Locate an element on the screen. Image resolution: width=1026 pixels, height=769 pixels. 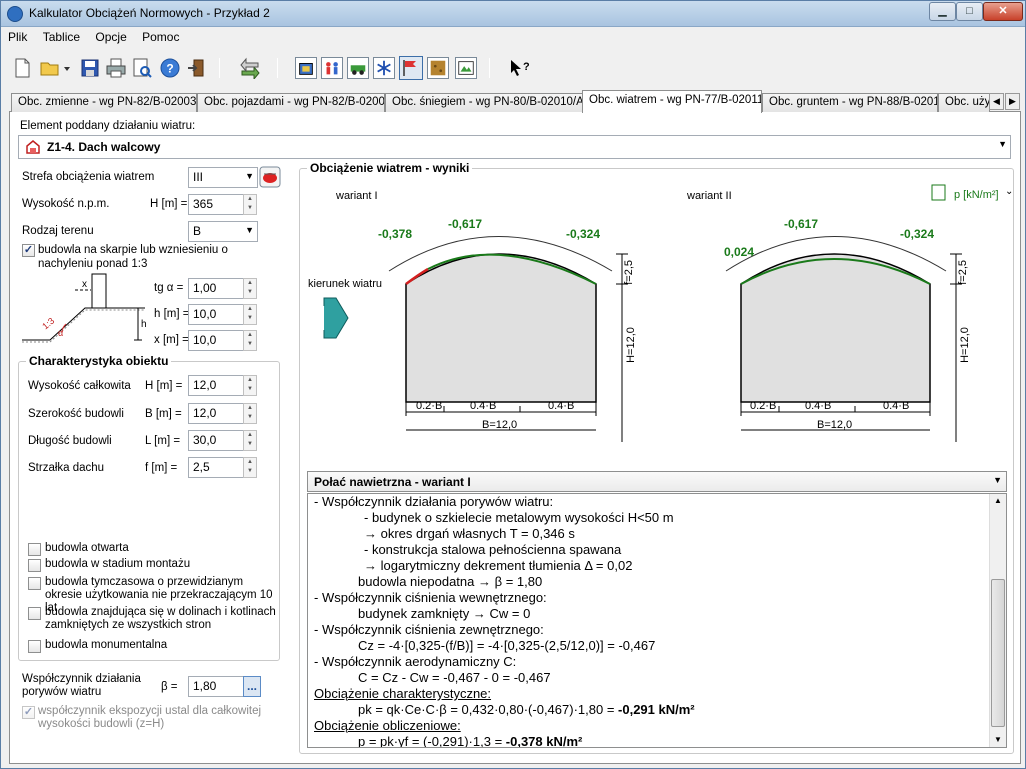
tab-obc-zmienne: Obc. zmienne - wg PN-82/B-02003 is located at coordinates (104, 102).